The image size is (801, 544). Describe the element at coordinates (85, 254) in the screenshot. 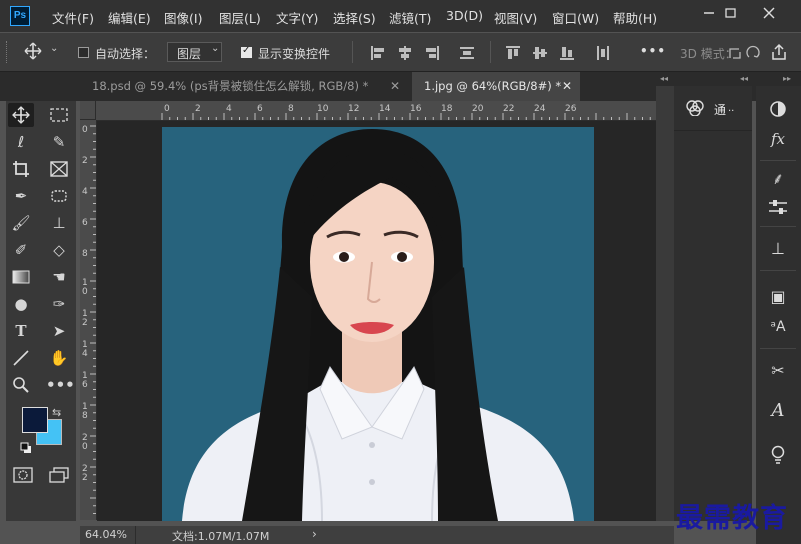

I see `ruler-tick-label: 8` at that location.